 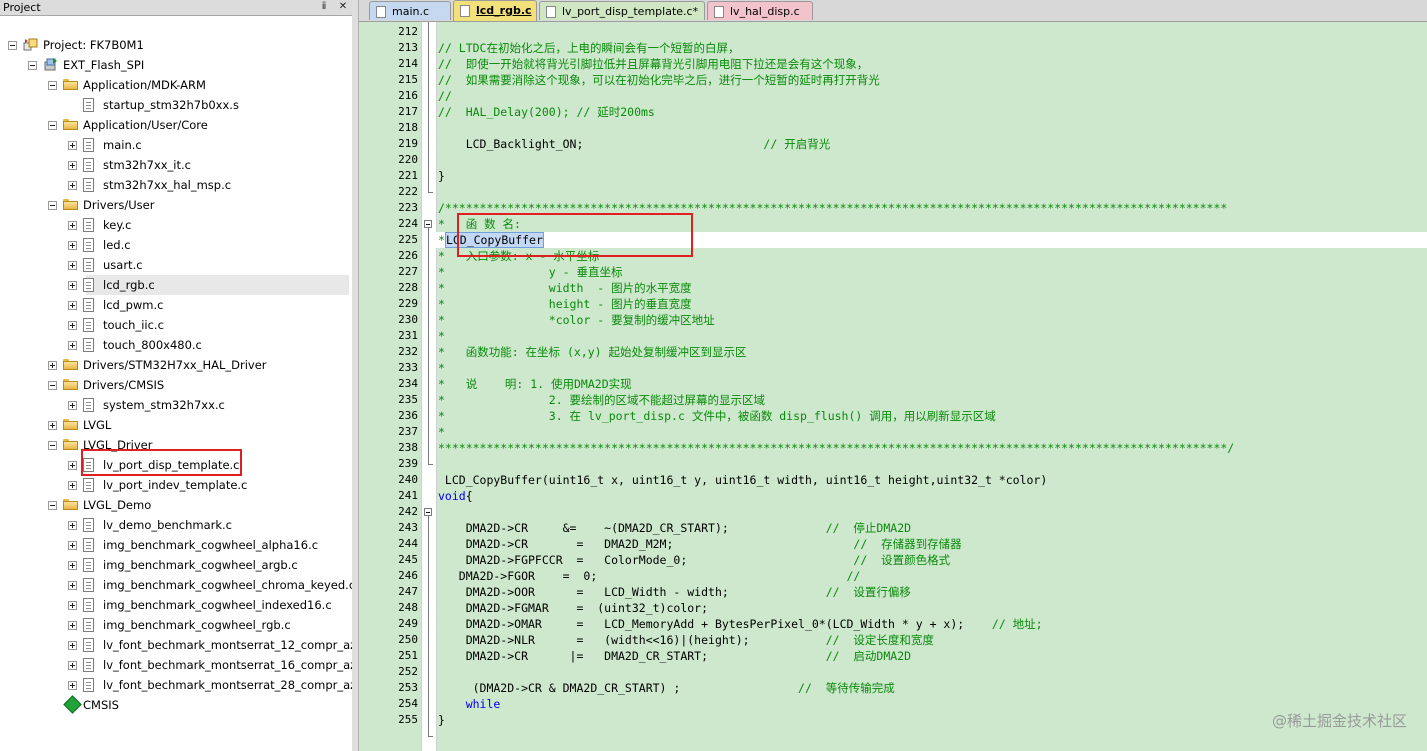 What do you see at coordinates (176, 325) in the screenshot?
I see `tree-file: touch_iic.c` at bounding box center [176, 325].